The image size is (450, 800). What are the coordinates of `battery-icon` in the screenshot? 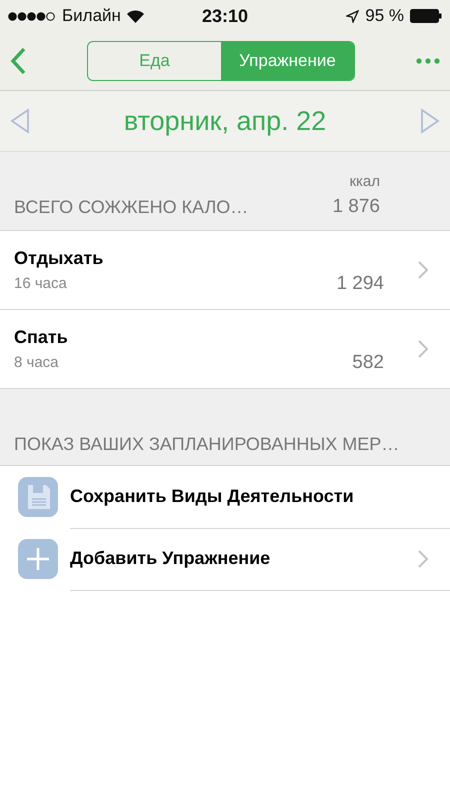 It's located at (426, 16).